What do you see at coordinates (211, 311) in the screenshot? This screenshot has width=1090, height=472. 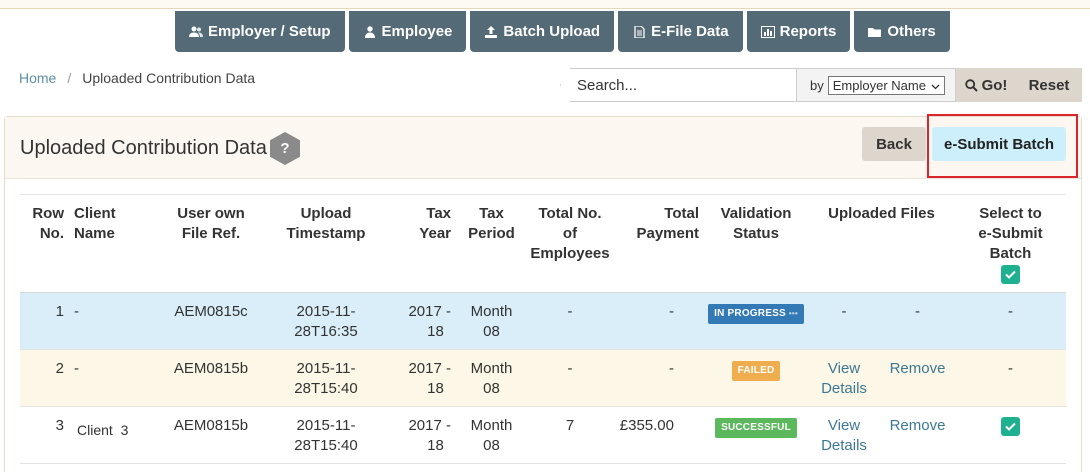 I see `cell-file-ref: AEM0815c` at bounding box center [211, 311].